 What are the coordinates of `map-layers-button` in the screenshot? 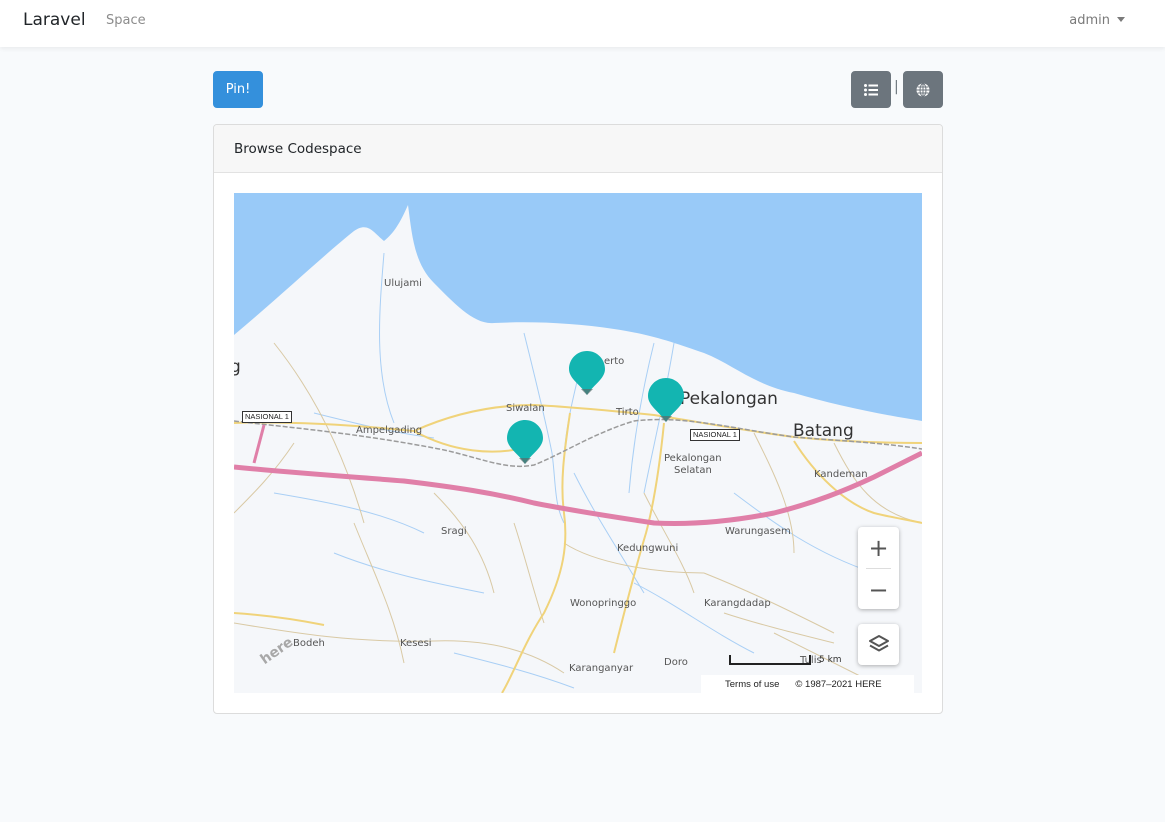 It's located at (878, 644).